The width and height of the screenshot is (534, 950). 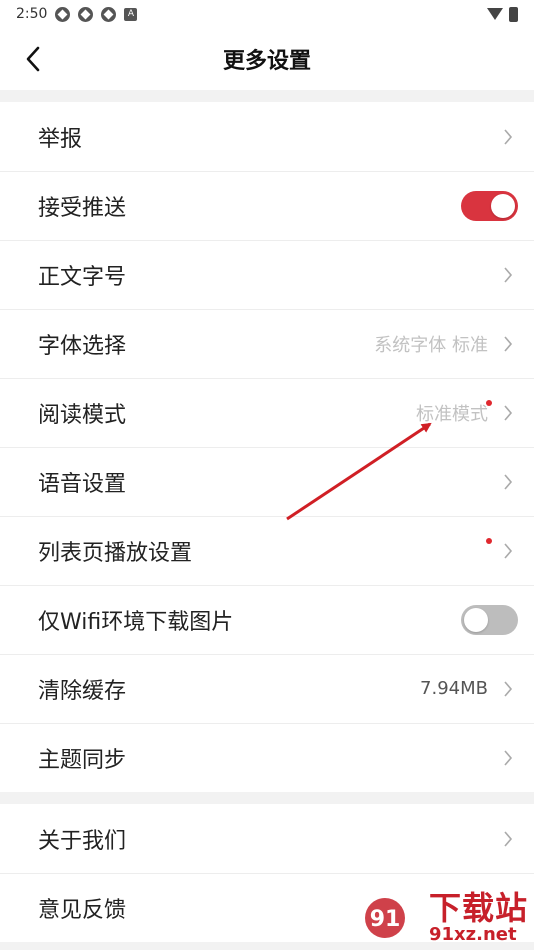 What do you see at coordinates (82, 346) in the screenshot?
I see `setting-label: 字体选择` at bounding box center [82, 346].